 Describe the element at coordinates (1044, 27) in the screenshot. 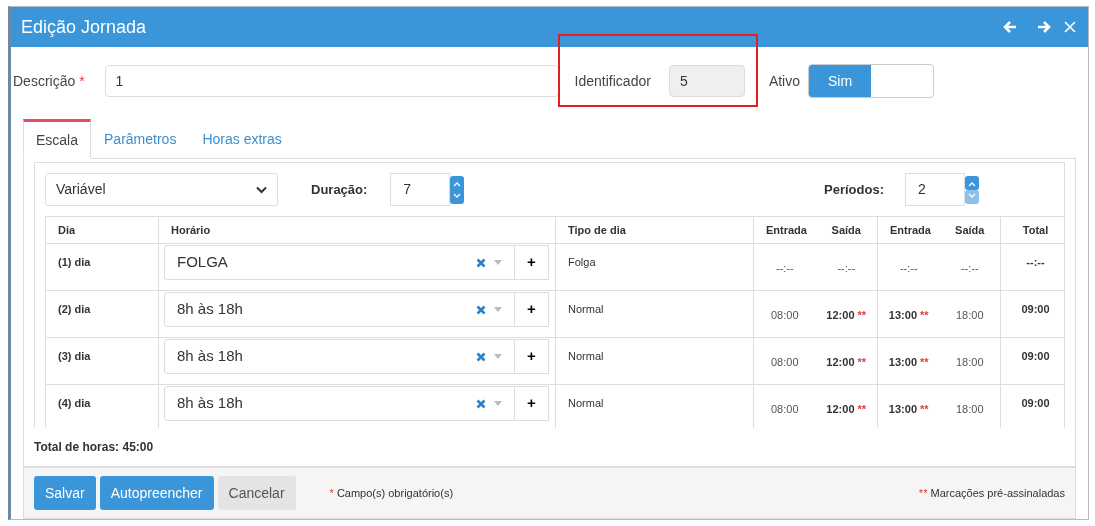

I see `forward-arrow-icon` at that location.